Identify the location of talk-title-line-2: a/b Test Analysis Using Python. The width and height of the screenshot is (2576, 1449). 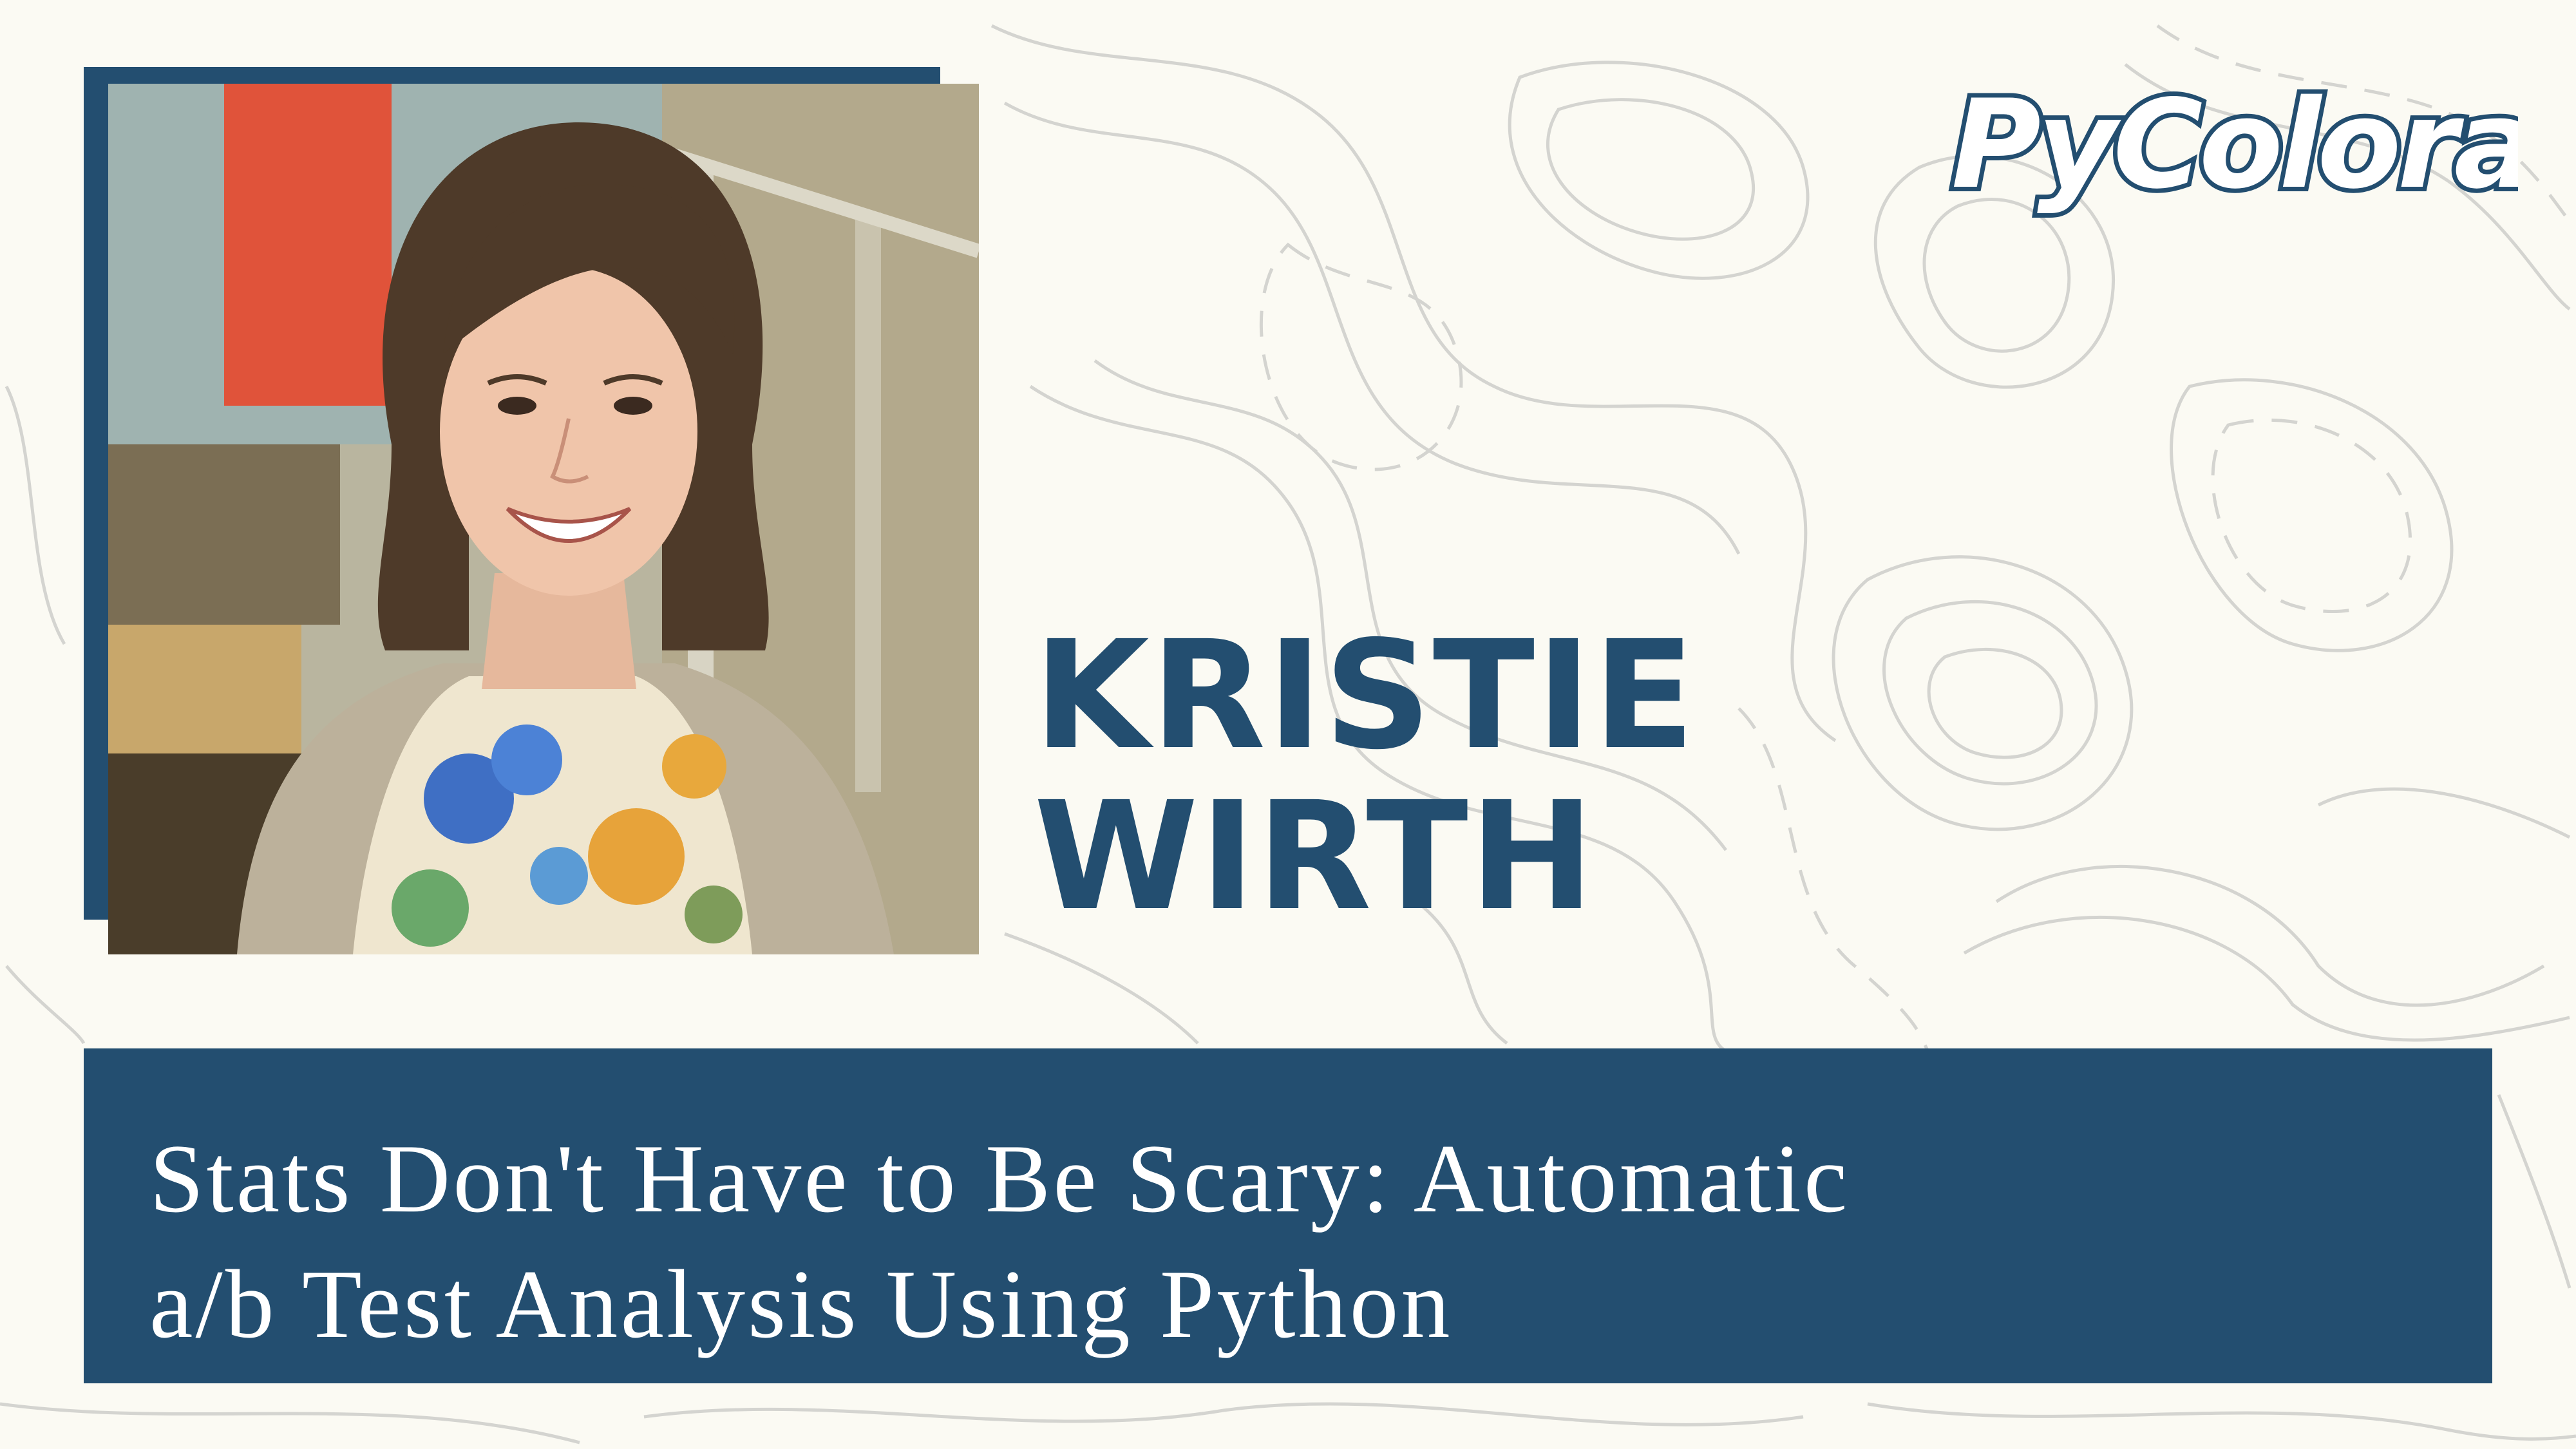
(801, 1304).